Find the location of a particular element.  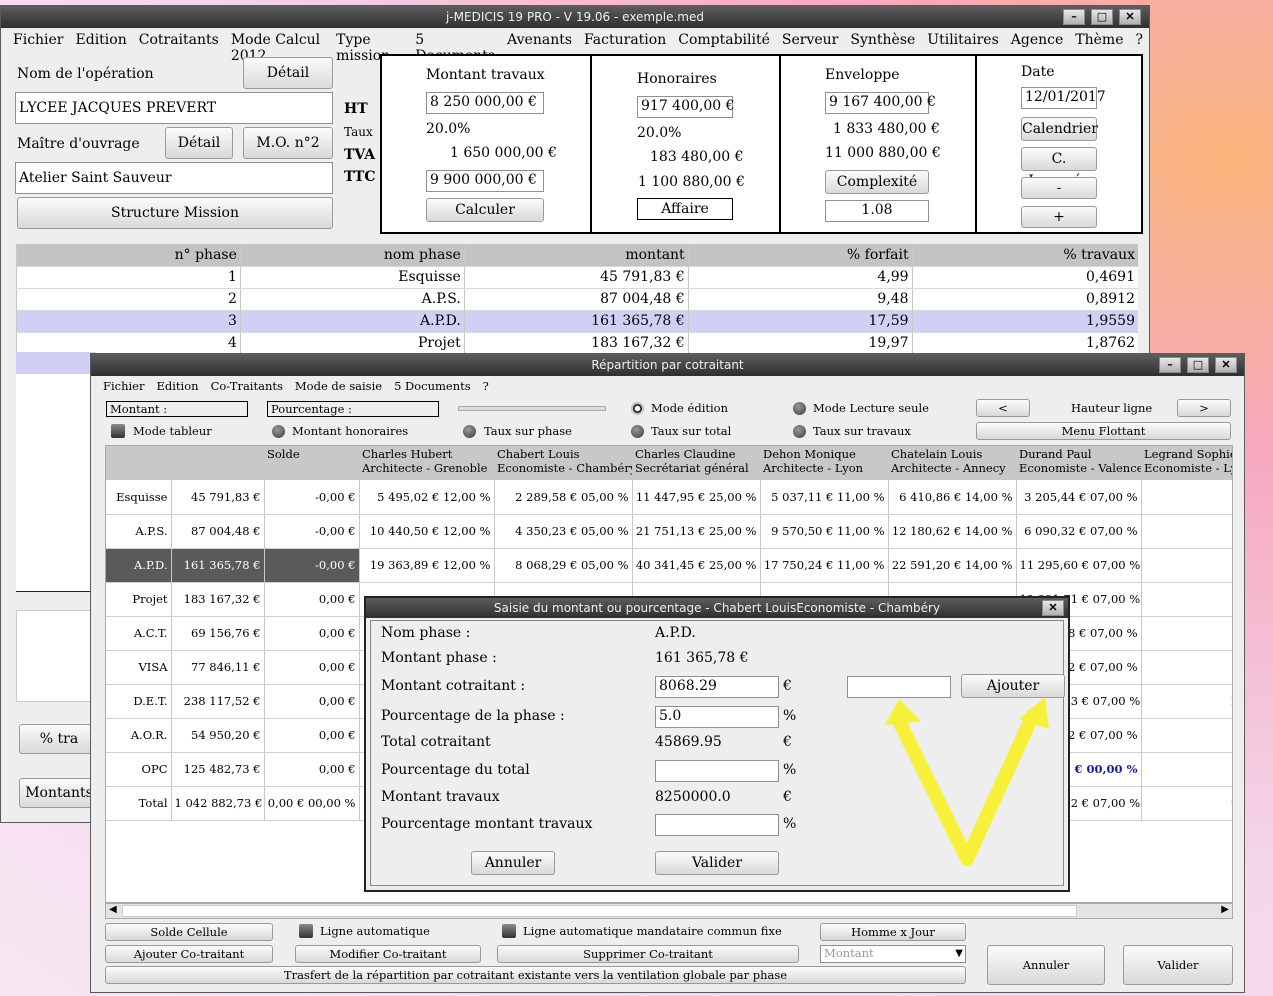

mode-tableur-checkbox is located at coordinates (118, 431).